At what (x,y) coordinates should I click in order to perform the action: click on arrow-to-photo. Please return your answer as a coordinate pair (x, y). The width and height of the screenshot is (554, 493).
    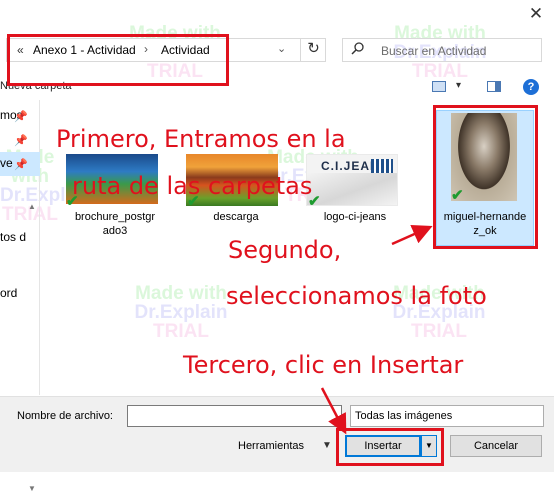
    Looking at the image, I should click on (412, 235).